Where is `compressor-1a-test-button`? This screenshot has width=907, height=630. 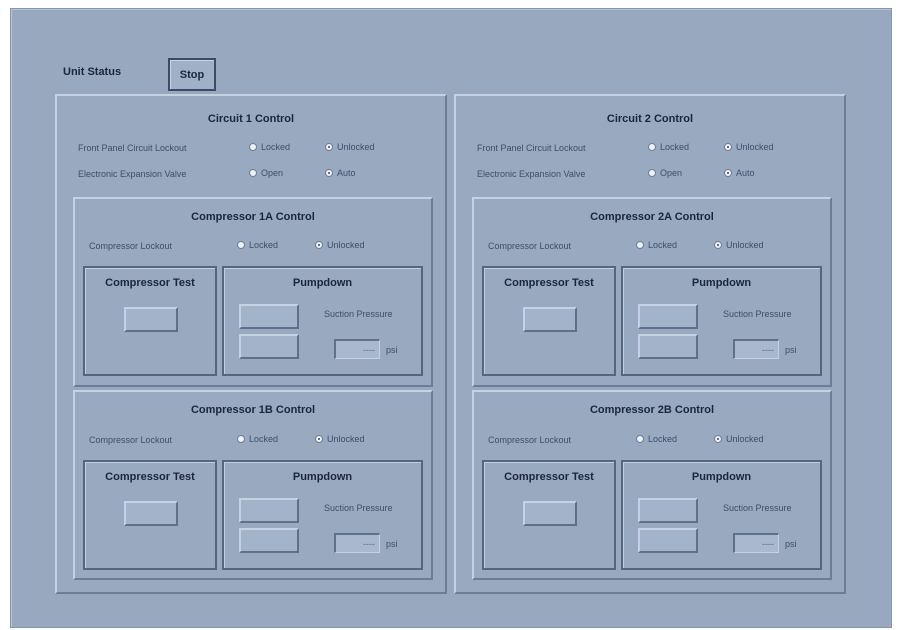
compressor-1a-test-button is located at coordinates (151, 319).